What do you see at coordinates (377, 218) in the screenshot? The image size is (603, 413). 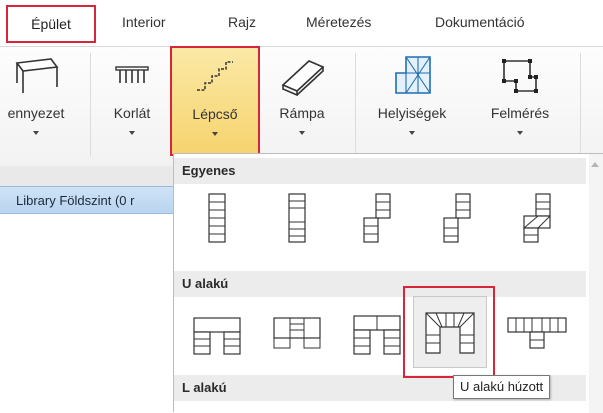 I see `offset-stair-icon` at bounding box center [377, 218].